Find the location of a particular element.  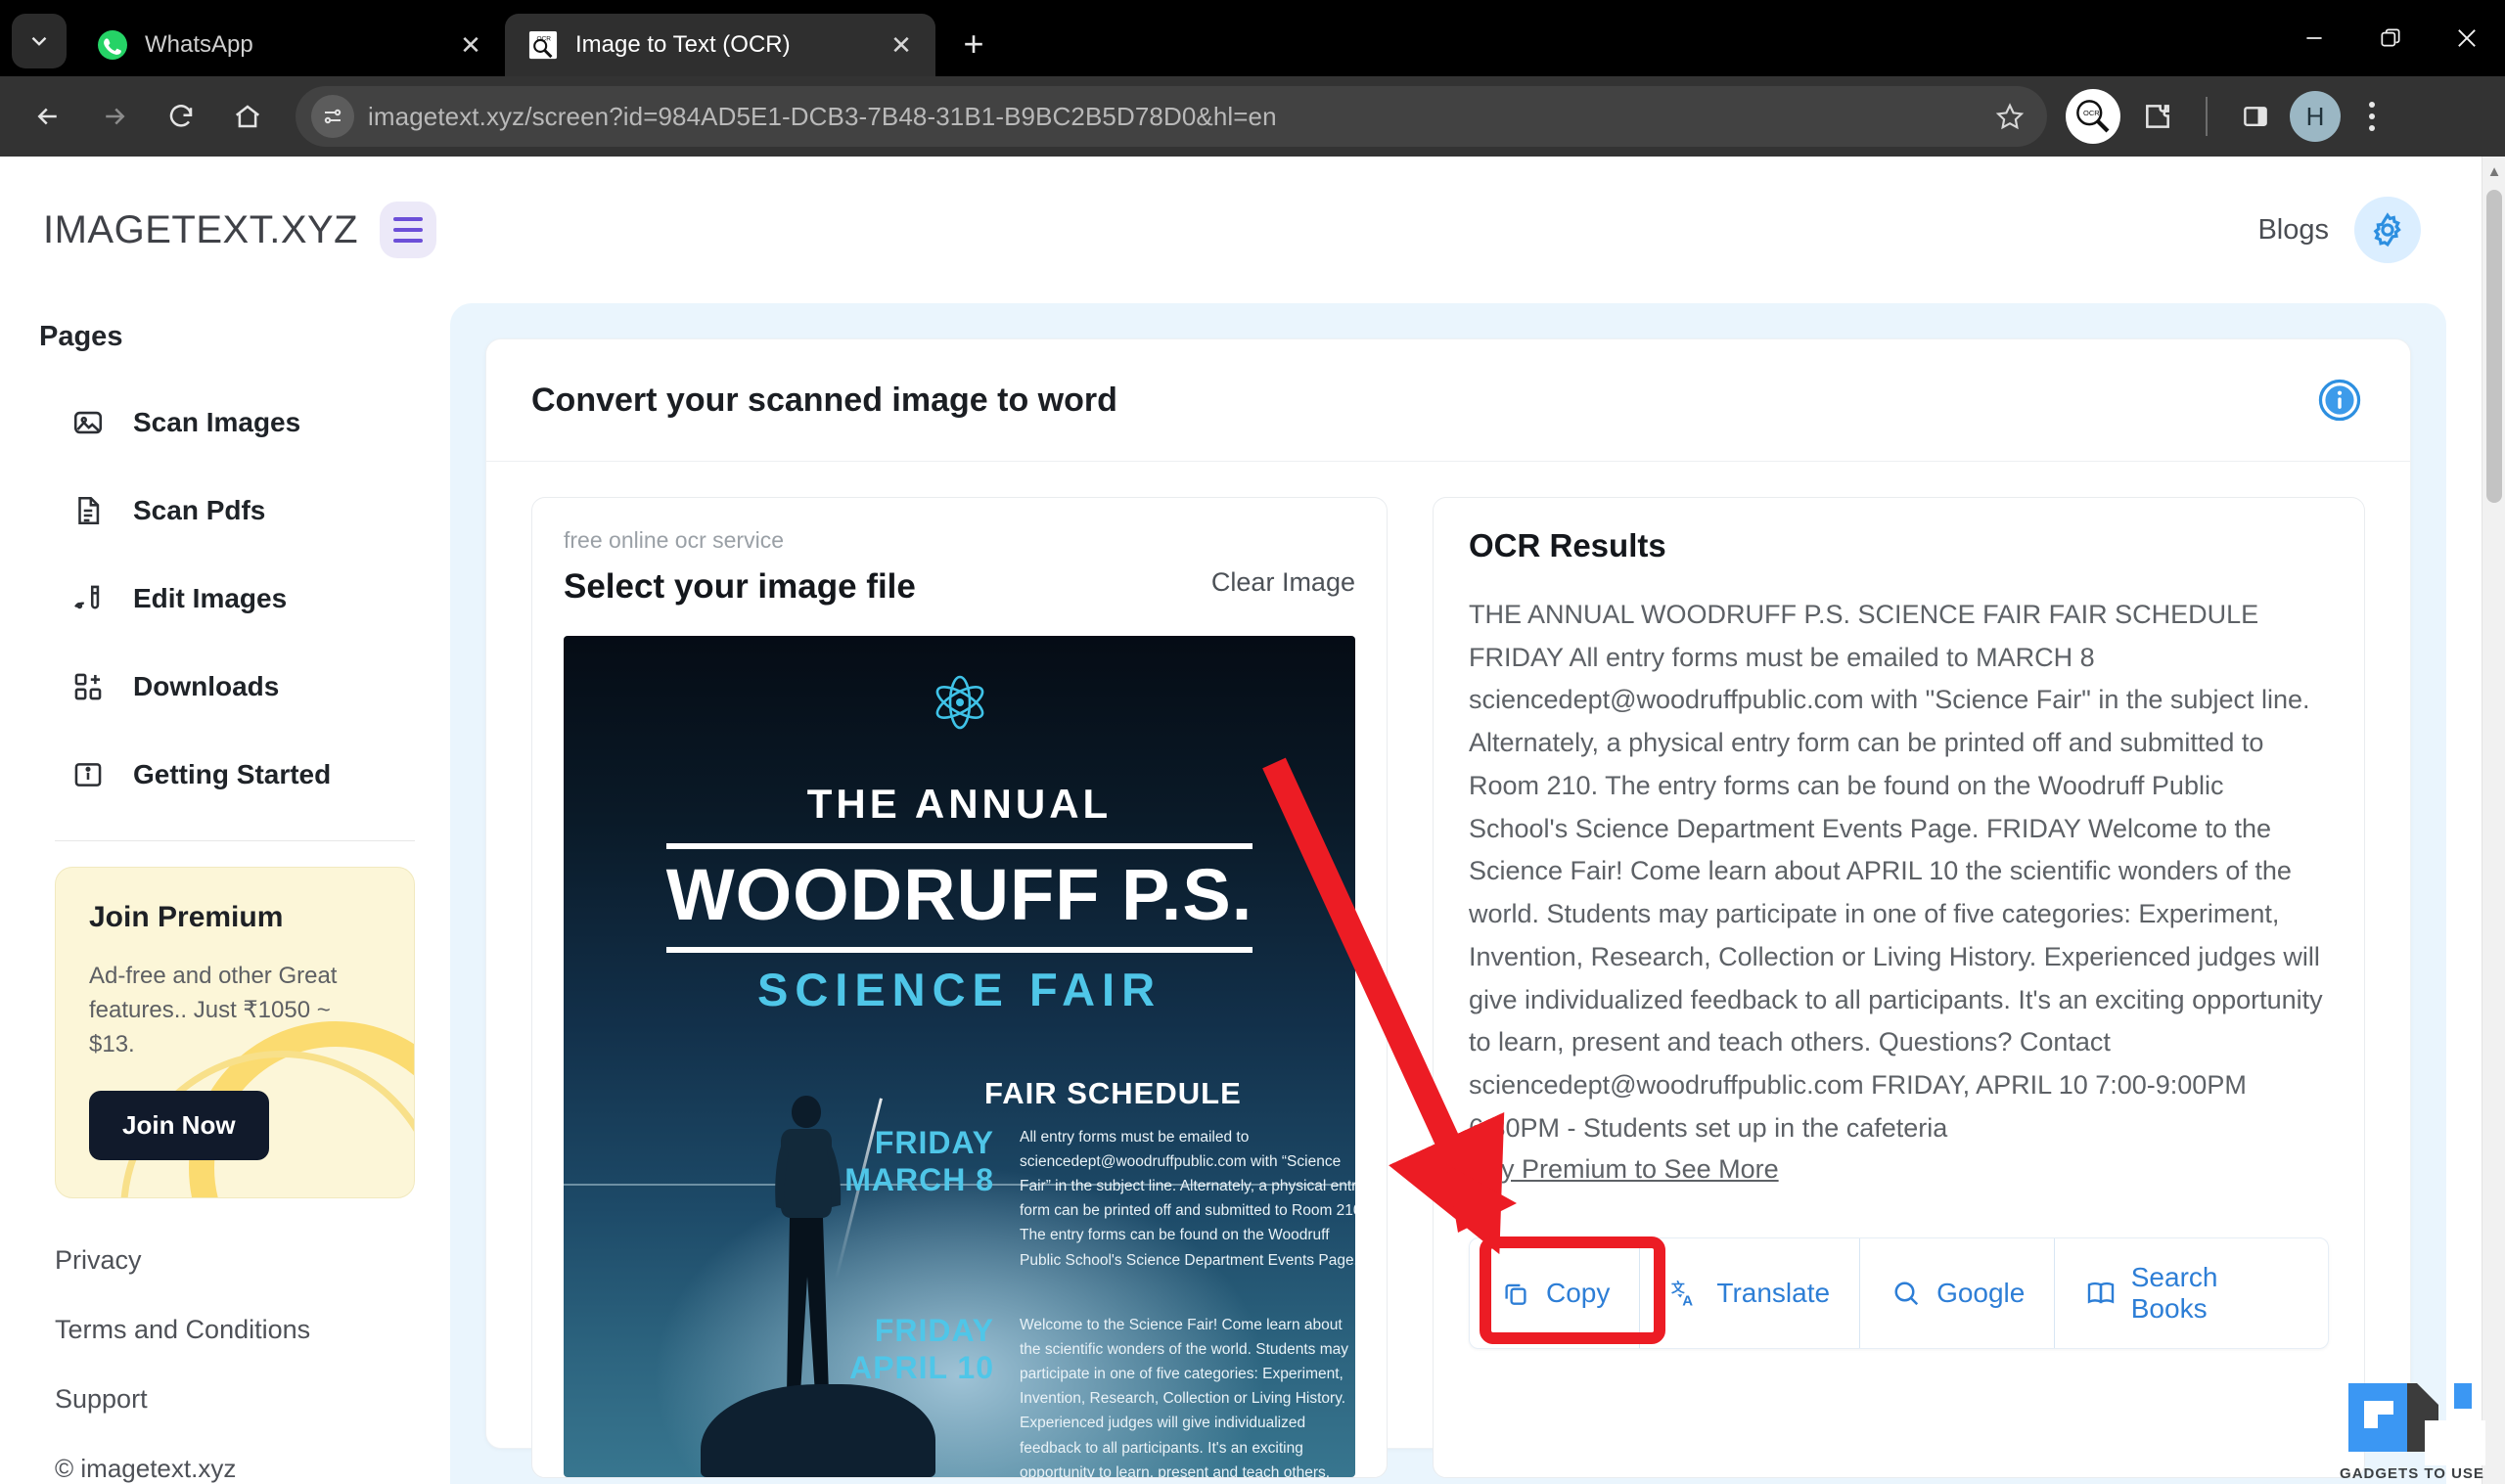

sidebar-item-label: Edit Images is located at coordinates (210, 598).